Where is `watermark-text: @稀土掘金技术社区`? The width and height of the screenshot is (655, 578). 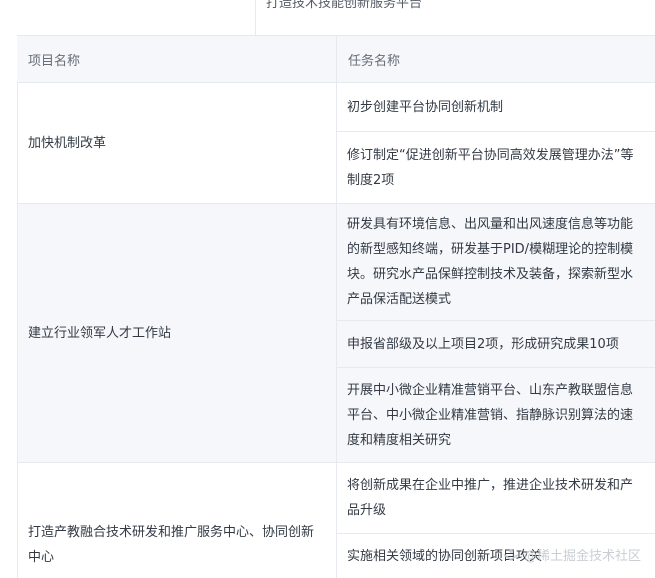
watermark-text: @稀土掘金技术社区 is located at coordinates (582, 556).